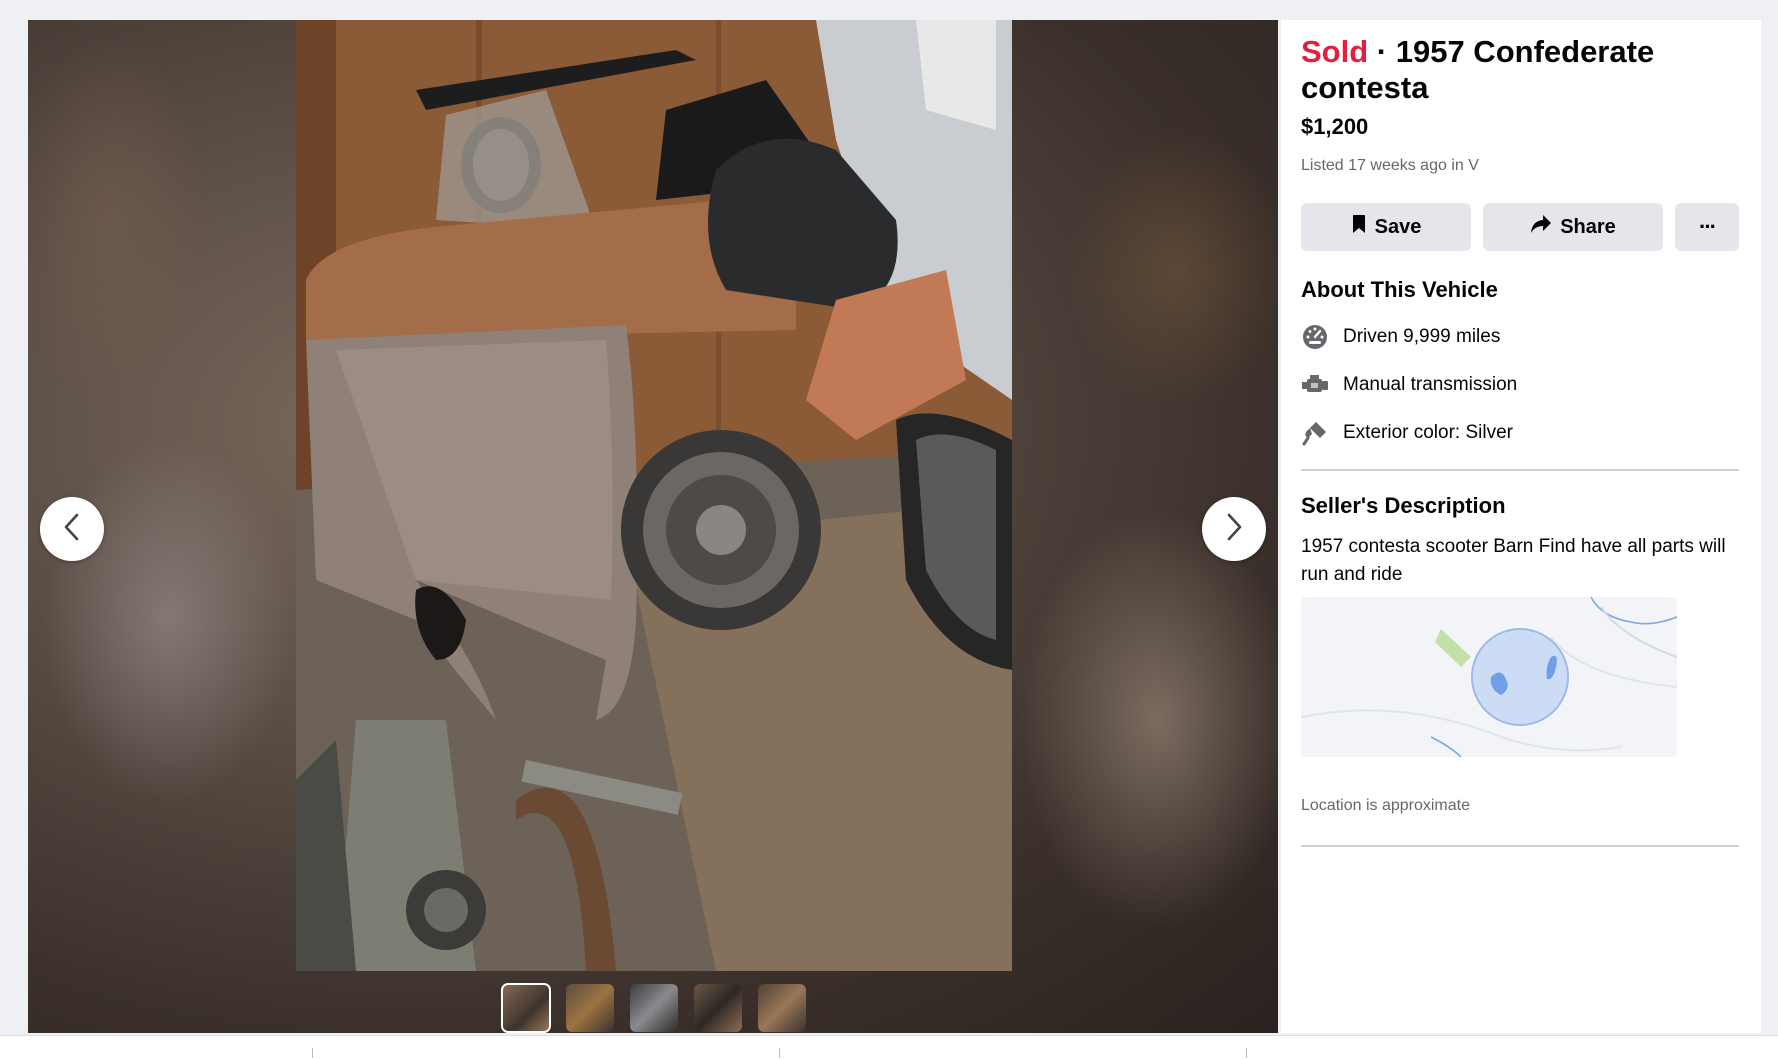 The width and height of the screenshot is (1778, 1059). I want to click on more-options-button: ···, so click(1707, 227).